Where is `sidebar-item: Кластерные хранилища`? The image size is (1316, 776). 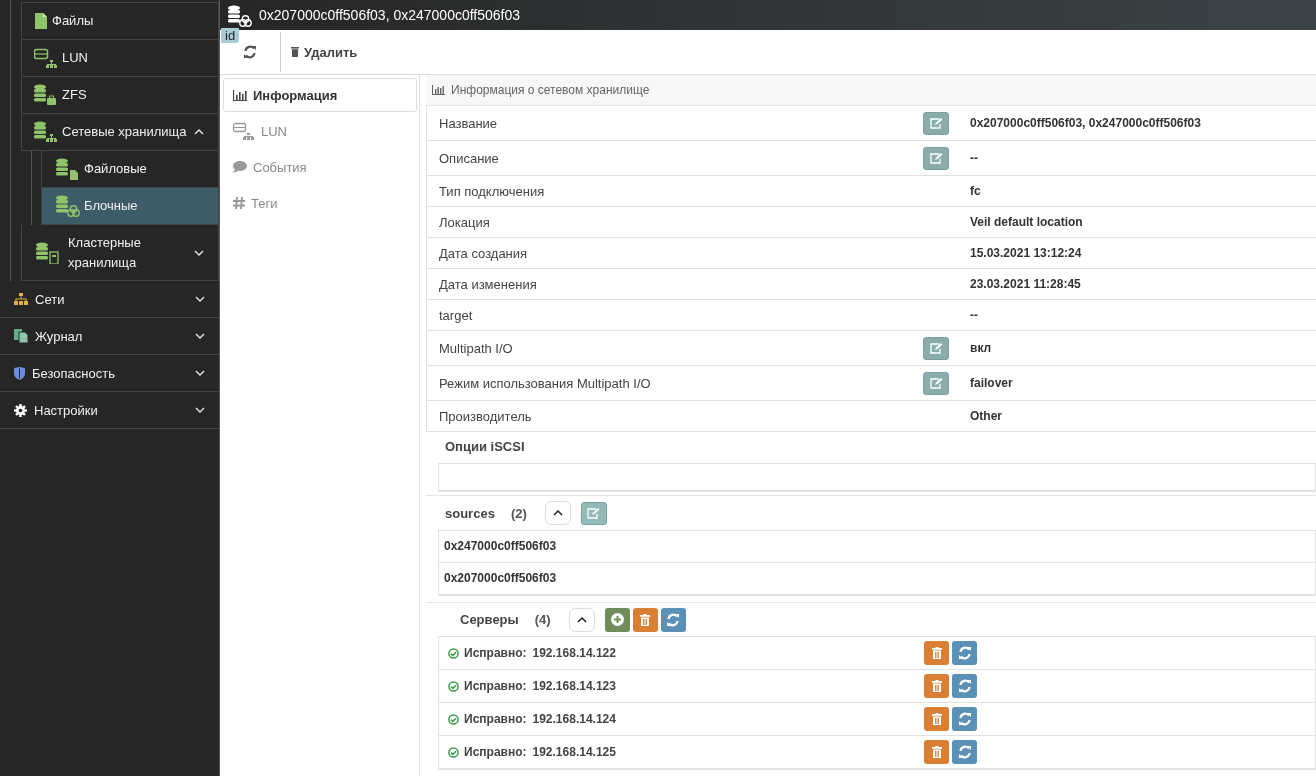 sidebar-item: Кластерные хранилища is located at coordinates (120, 253).